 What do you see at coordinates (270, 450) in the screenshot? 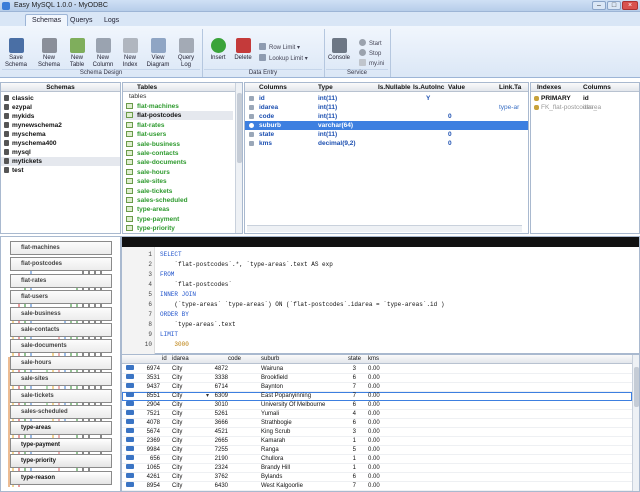
I see `cell-suburb: Ranga` at bounding box center [270, 450].